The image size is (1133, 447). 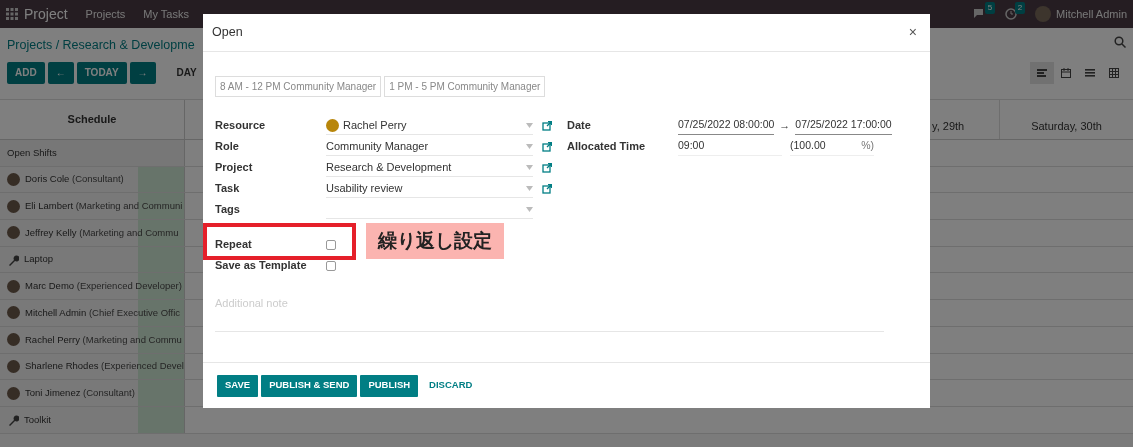 What do you see at coordinates (1011, 14) in the screenshot?
I see `clock-icon` at bounding box center [1011, 14].